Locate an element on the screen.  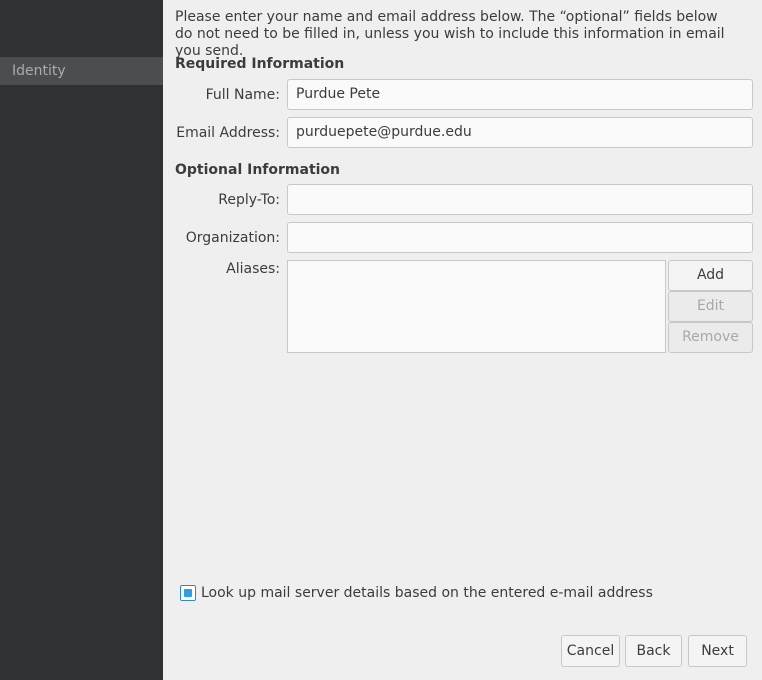
reply-to-label: Reply-To: is located at coordinates (249, 200).